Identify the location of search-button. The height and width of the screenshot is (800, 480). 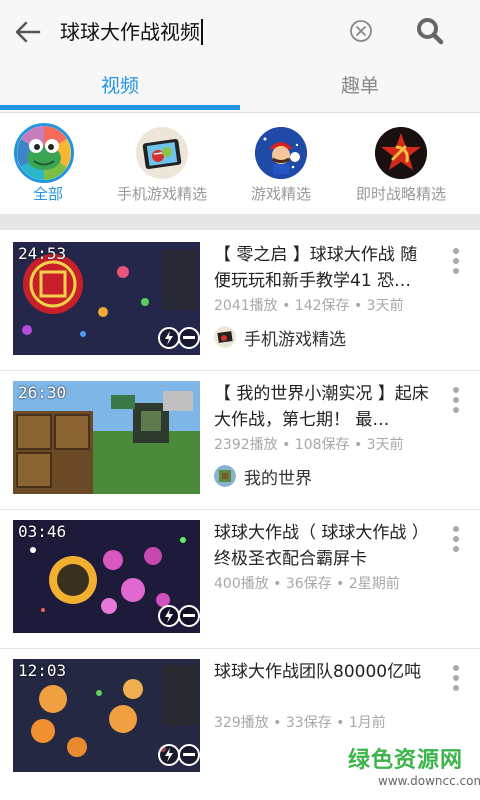
(430, 31).